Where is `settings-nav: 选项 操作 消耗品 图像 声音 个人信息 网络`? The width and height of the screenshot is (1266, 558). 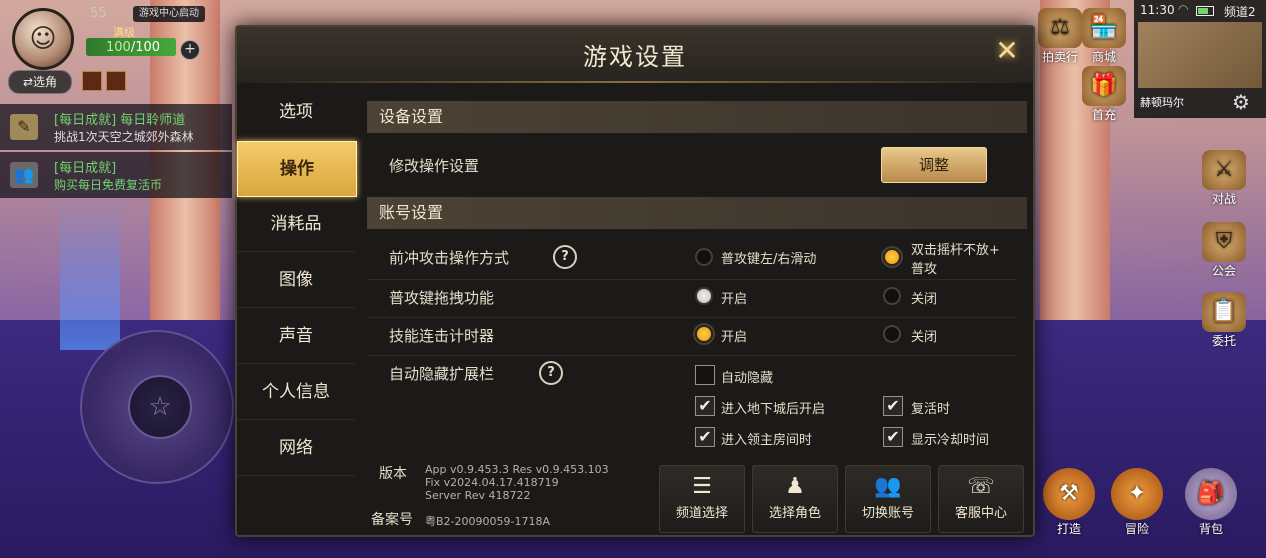
settings-nav: 选项 操作 消耗品 图像 声音 个人信息 网络 is located at coordinates (297, 281).